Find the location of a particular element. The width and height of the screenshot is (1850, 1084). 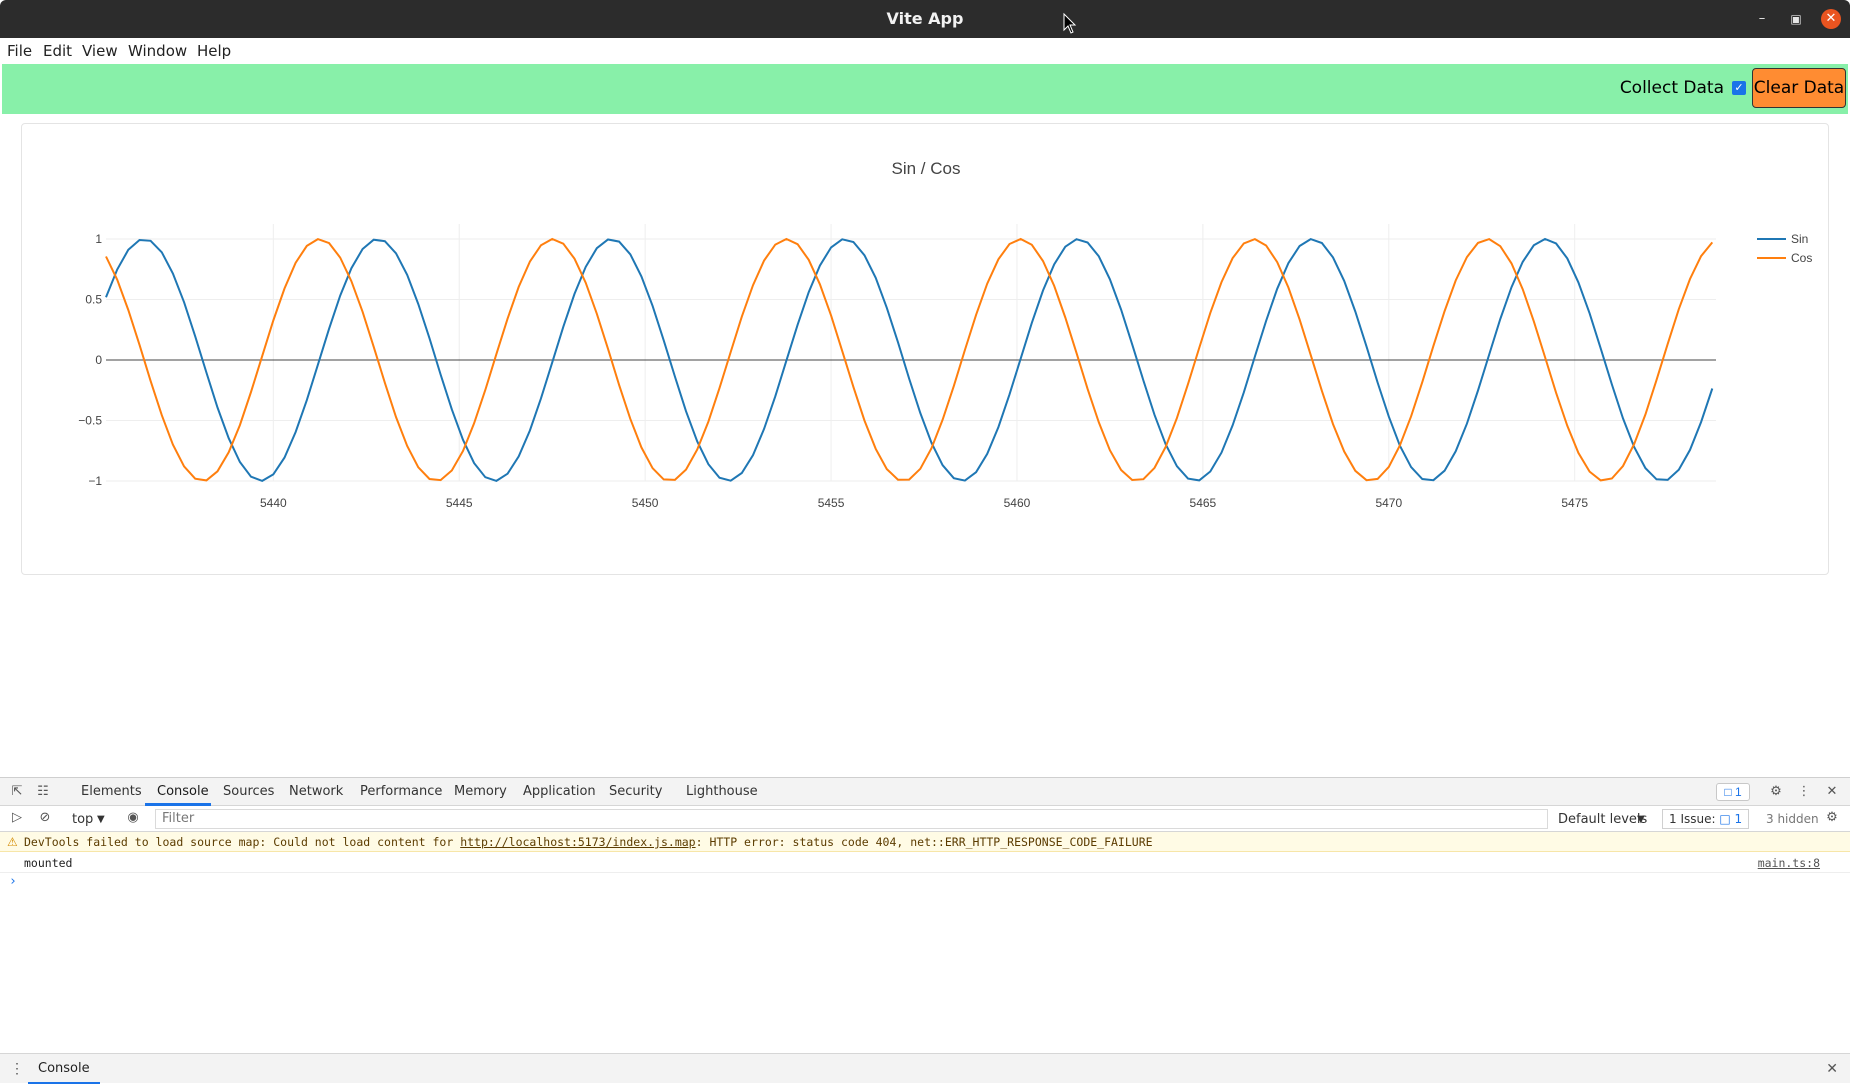

chart-title: Sin / Cos is located at coordinates (926, 168).